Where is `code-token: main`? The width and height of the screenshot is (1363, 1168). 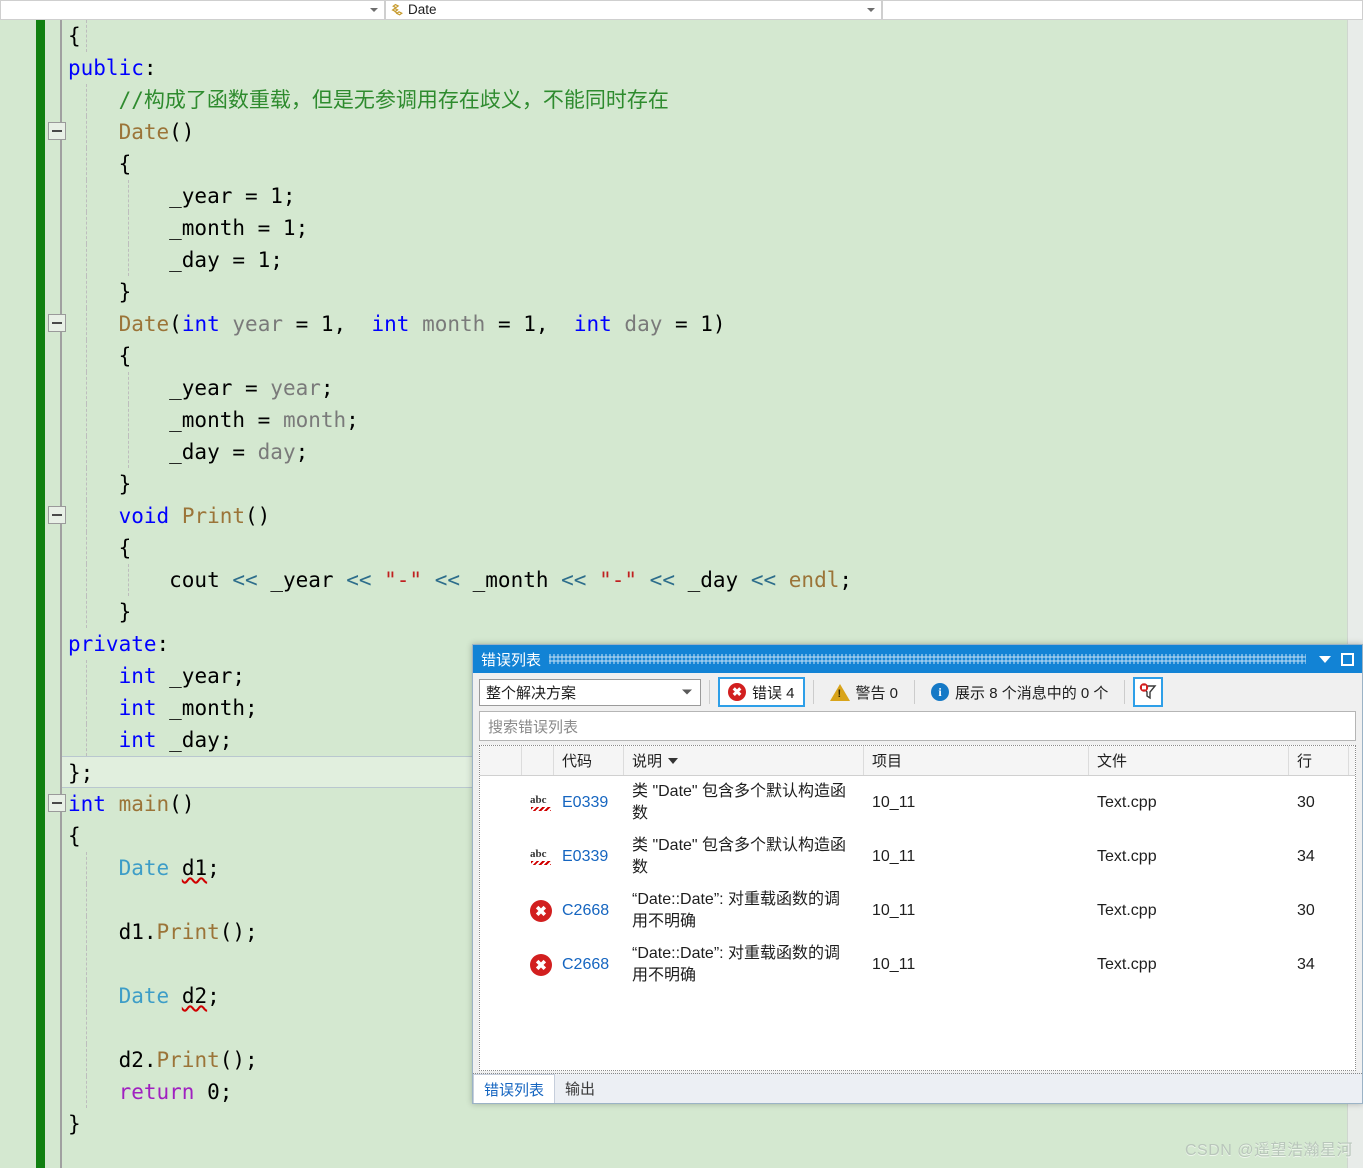 code-token: main is located at coordinates (144, 804).